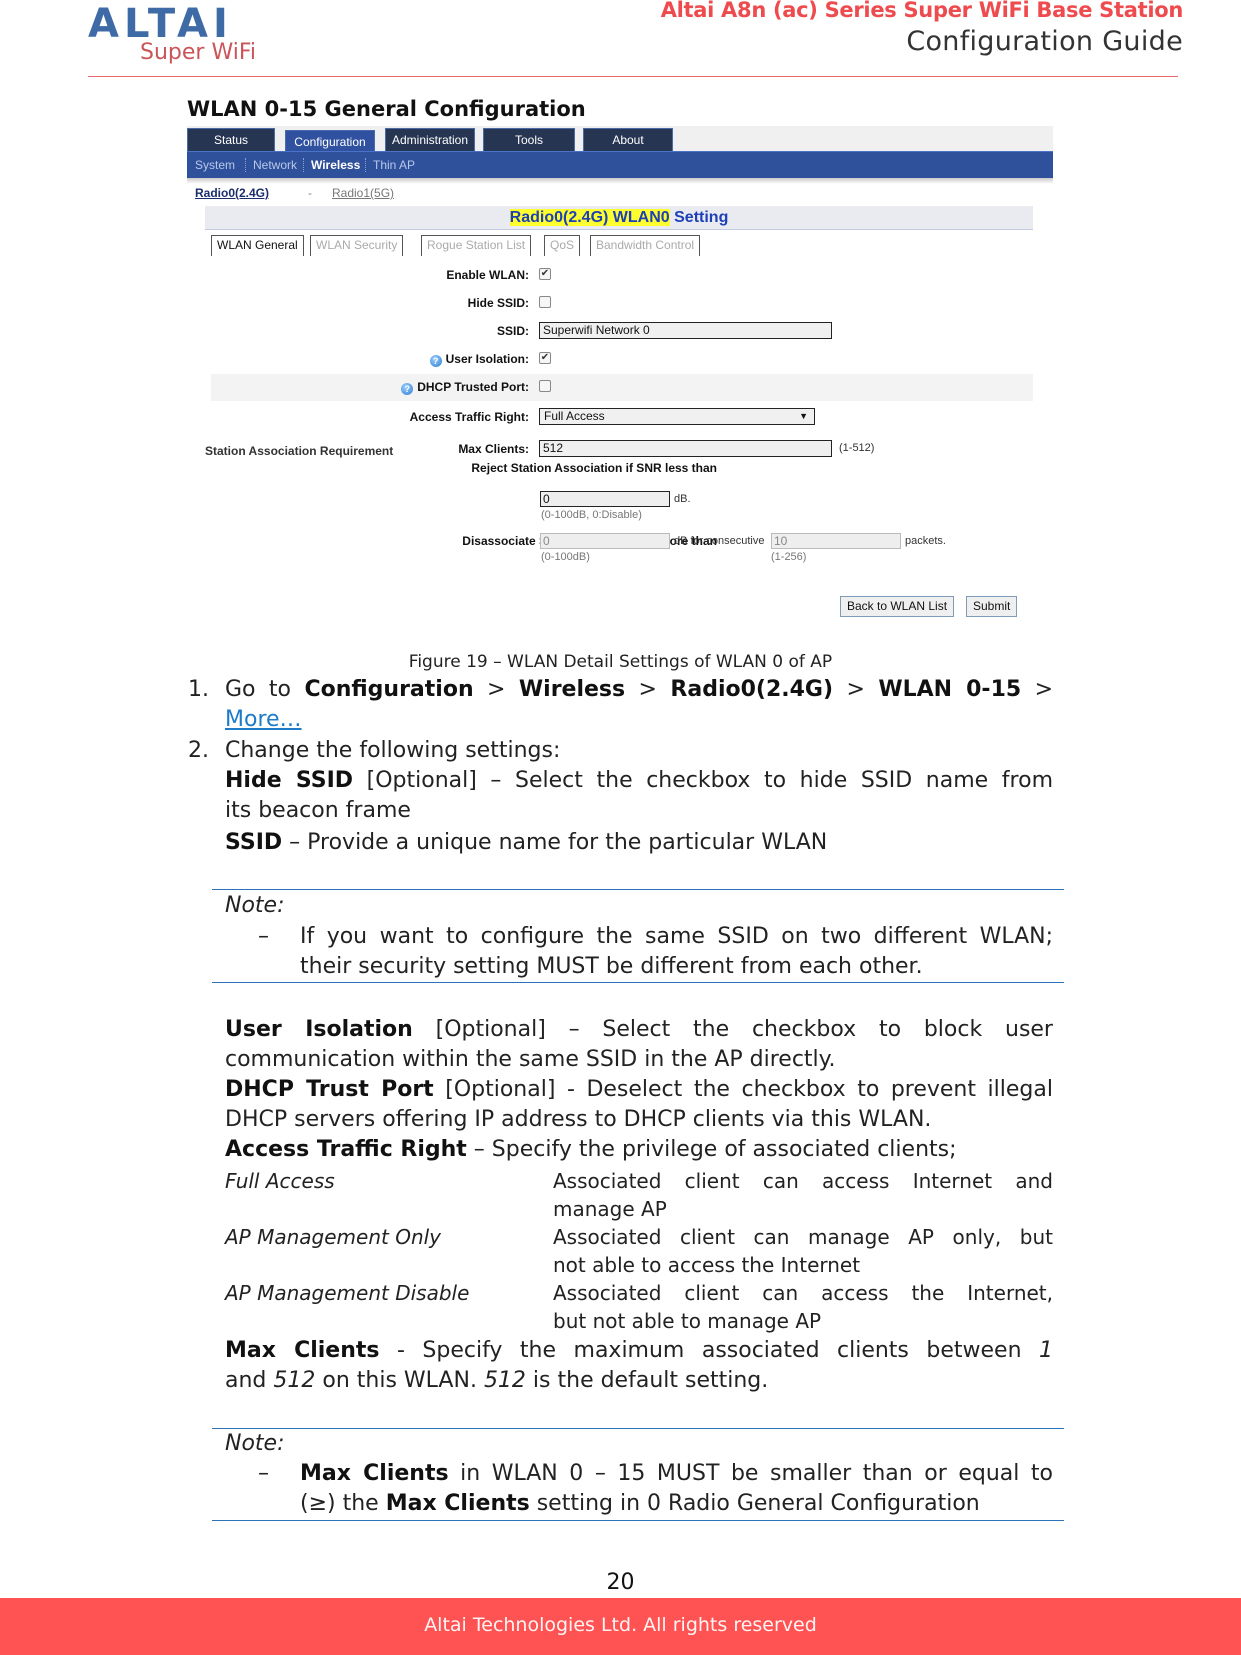  I want to click on back-to-wlan-list-button: Back to WLAN List, so click(897, 606).